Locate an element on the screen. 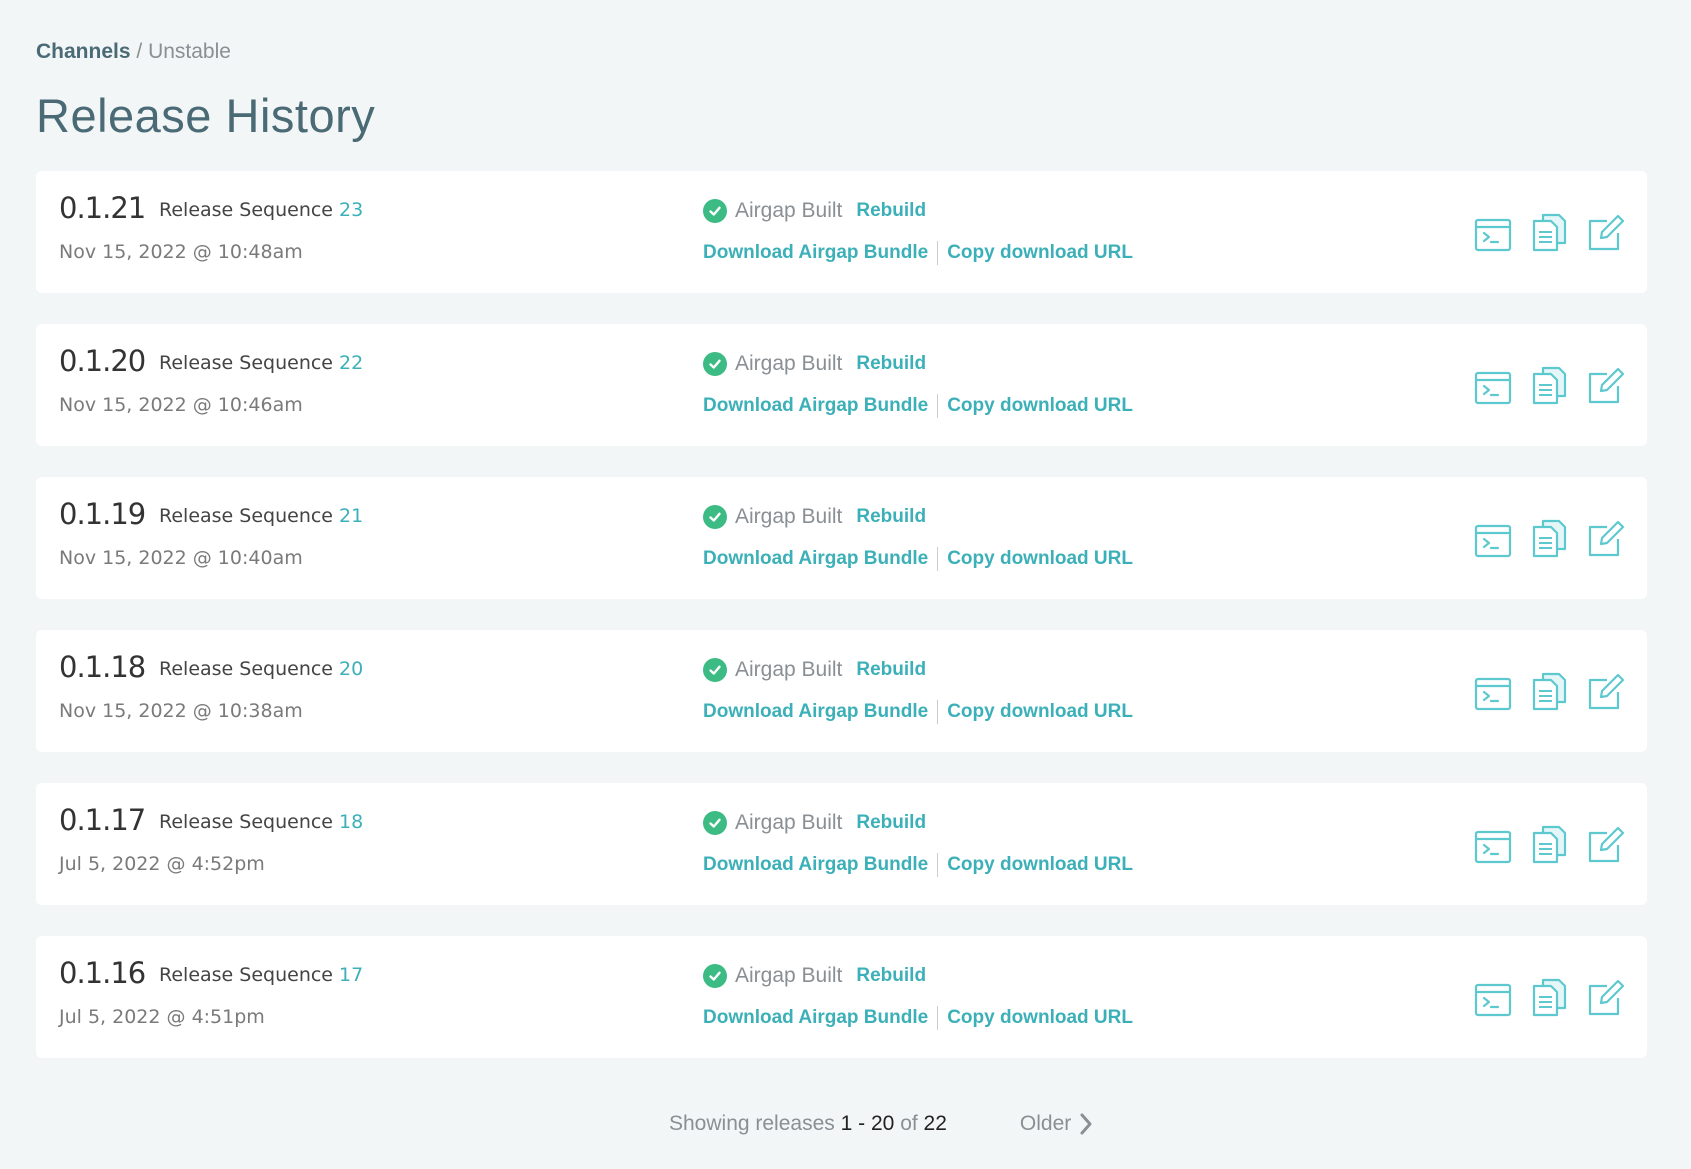  pagination-to: 20 is located at coordinates (882, 1123).